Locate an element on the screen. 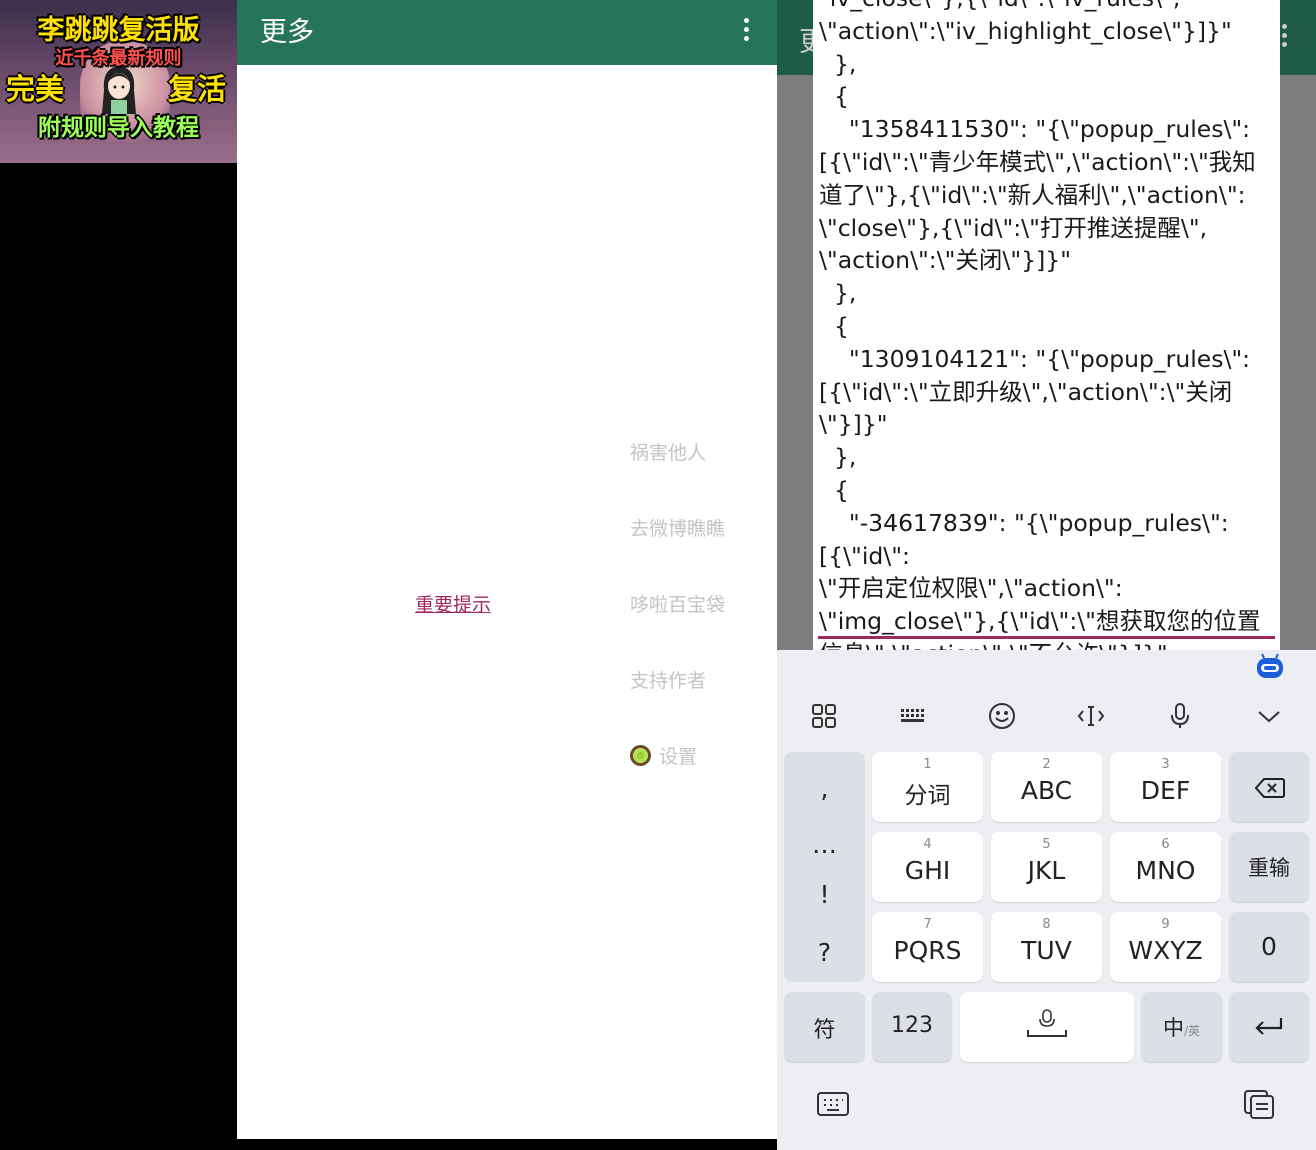 Image resolution: width=1316 pixels, height=1150 pixels. app-toolbar: 更多 is located at coordinates (507, 32).